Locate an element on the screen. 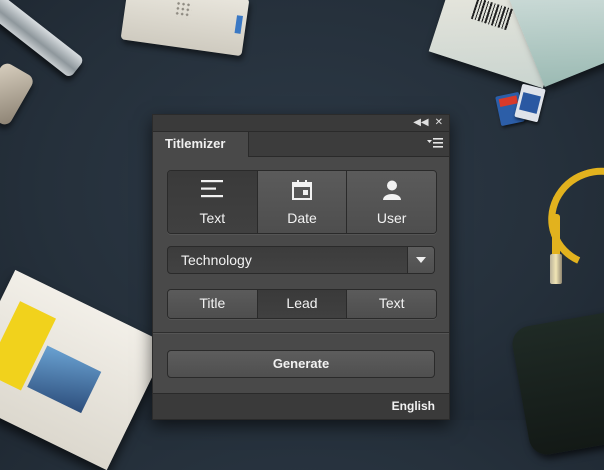 Image resolution: width=604 pixels, height=470 pixels. cable-decoration is located at coordinates (569, 218).